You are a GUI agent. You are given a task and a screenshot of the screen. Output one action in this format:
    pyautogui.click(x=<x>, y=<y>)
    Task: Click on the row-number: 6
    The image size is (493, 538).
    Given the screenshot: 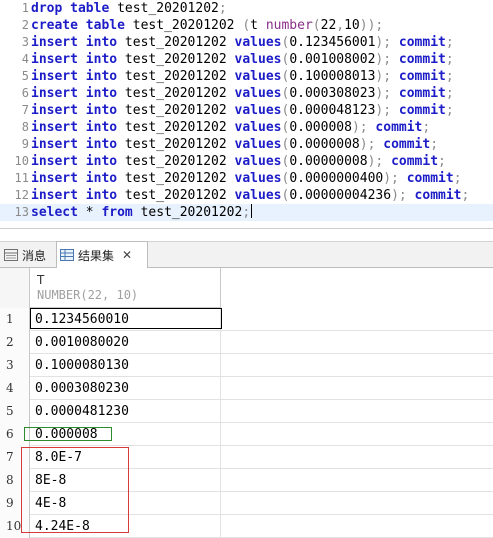 What is the action you would take?
    pyautogui.click(x=15, y=434)
    